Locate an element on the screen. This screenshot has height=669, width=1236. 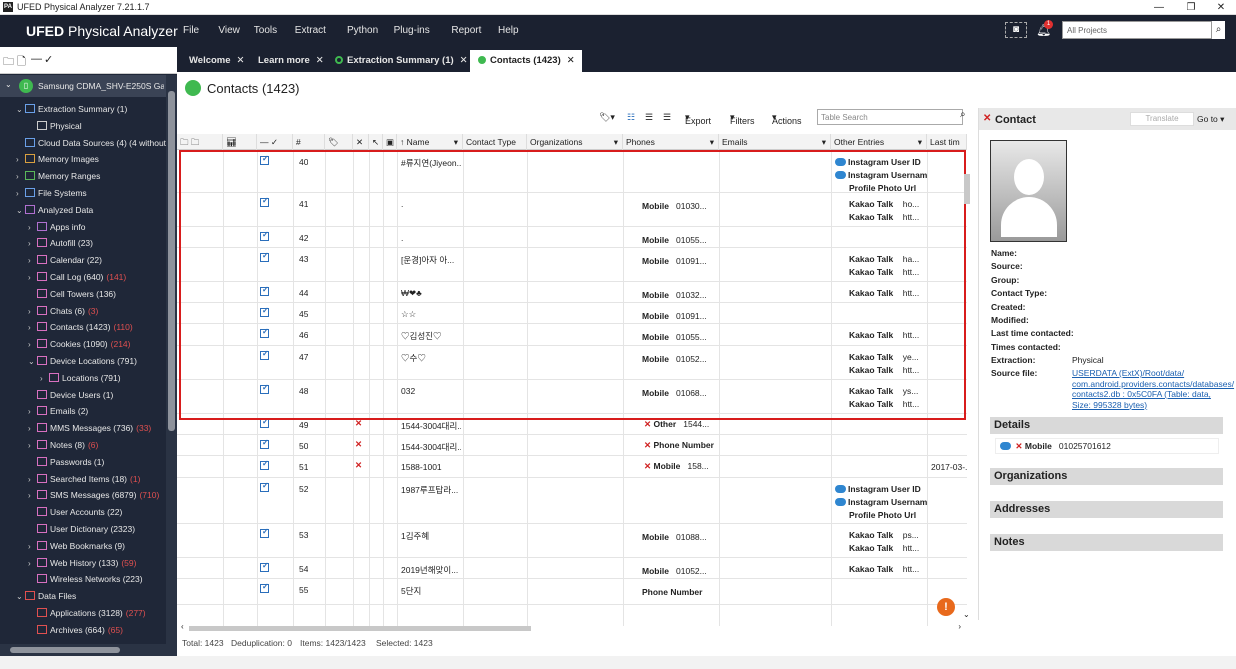
menu-file: File is located at coordinates (191, 30).